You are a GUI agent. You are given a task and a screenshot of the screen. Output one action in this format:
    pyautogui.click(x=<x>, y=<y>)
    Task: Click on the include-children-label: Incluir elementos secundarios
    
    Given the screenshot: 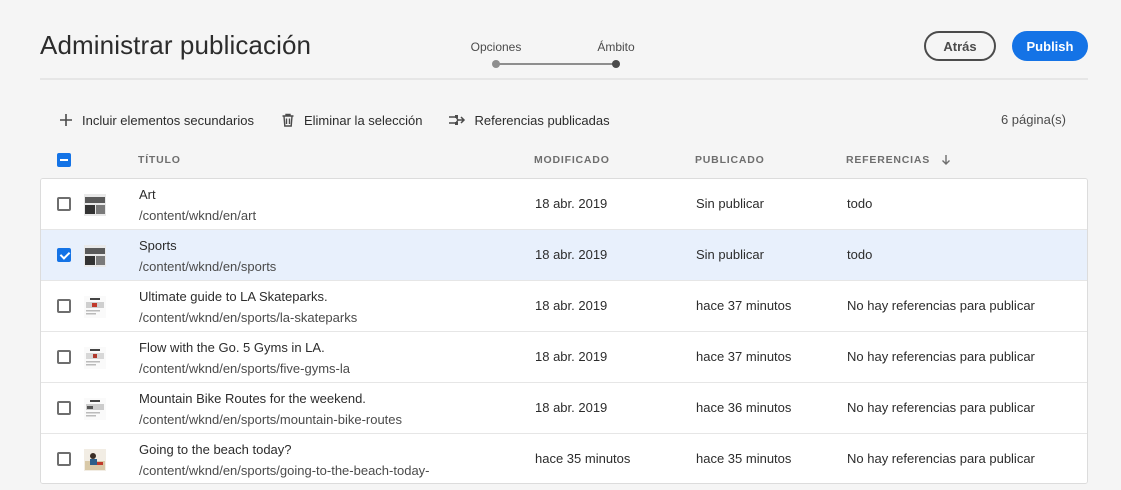 What is the action you would take?
    pyautogui.click(x=168, y=120)
    